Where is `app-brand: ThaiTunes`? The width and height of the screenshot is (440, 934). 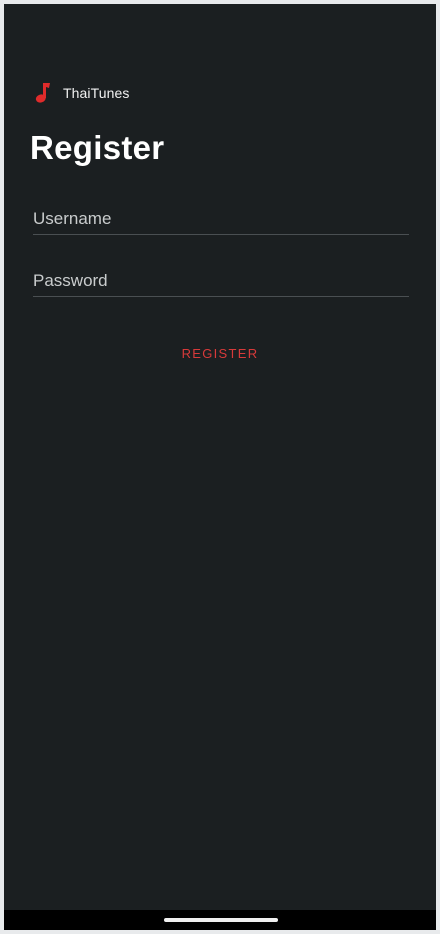 app-brand: ThaiTunes is located at coordinates (82, 93).